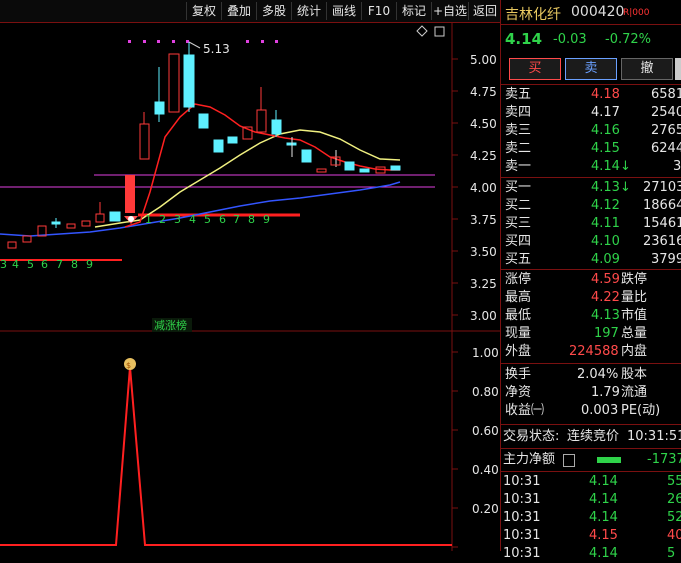 Image resolution: width=681 pixels, height=563 pixels. I want to click on count-label: 2, so click(162, 219).